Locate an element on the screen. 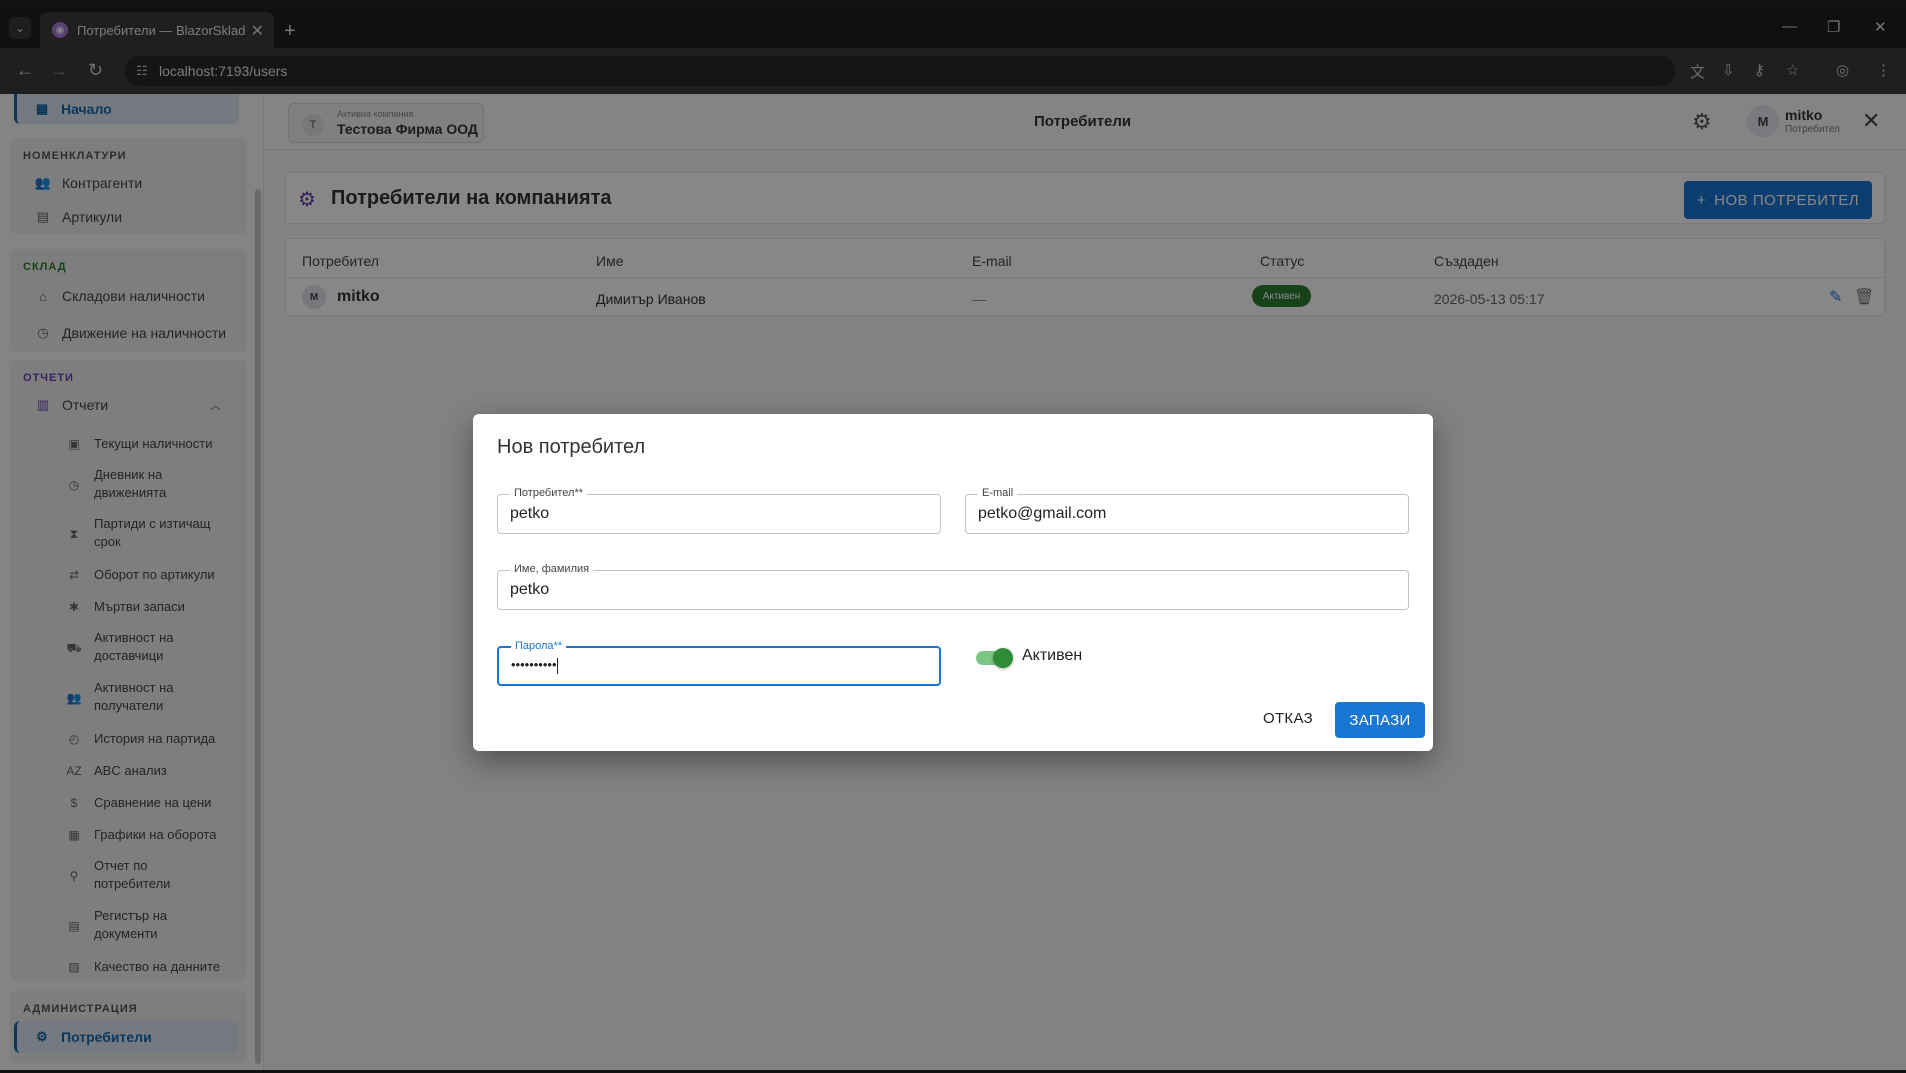 Image resolution: width=1906 pixels, height=1073 pixels. email-field: E-mail petko@gmail.com is located at coordinates (1187, 510).